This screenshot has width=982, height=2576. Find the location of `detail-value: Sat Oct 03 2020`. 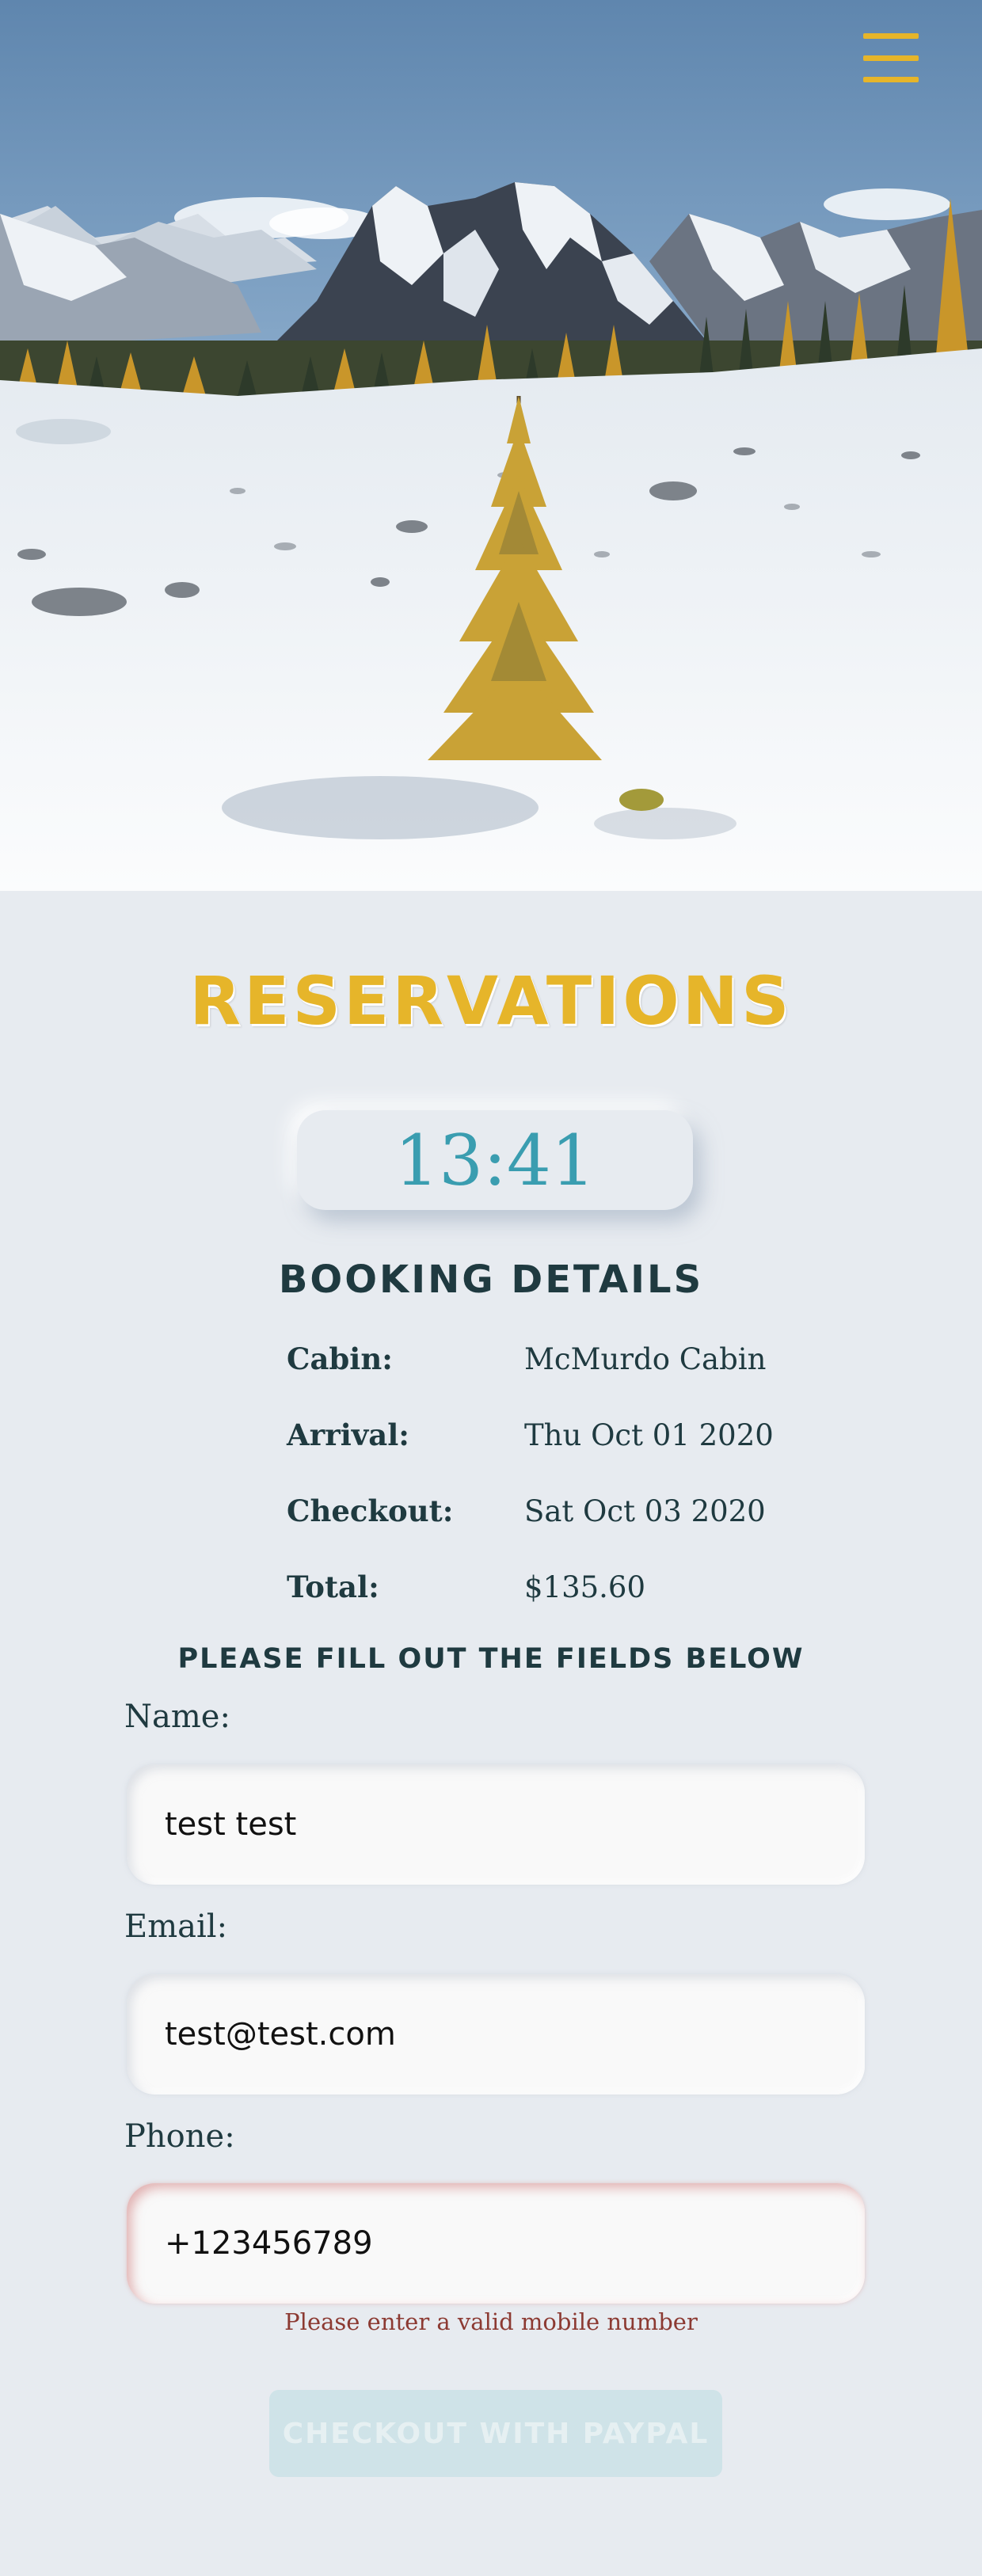

detail-value: Sat Oct 03 2020 is located at coordinates (645, 1510).